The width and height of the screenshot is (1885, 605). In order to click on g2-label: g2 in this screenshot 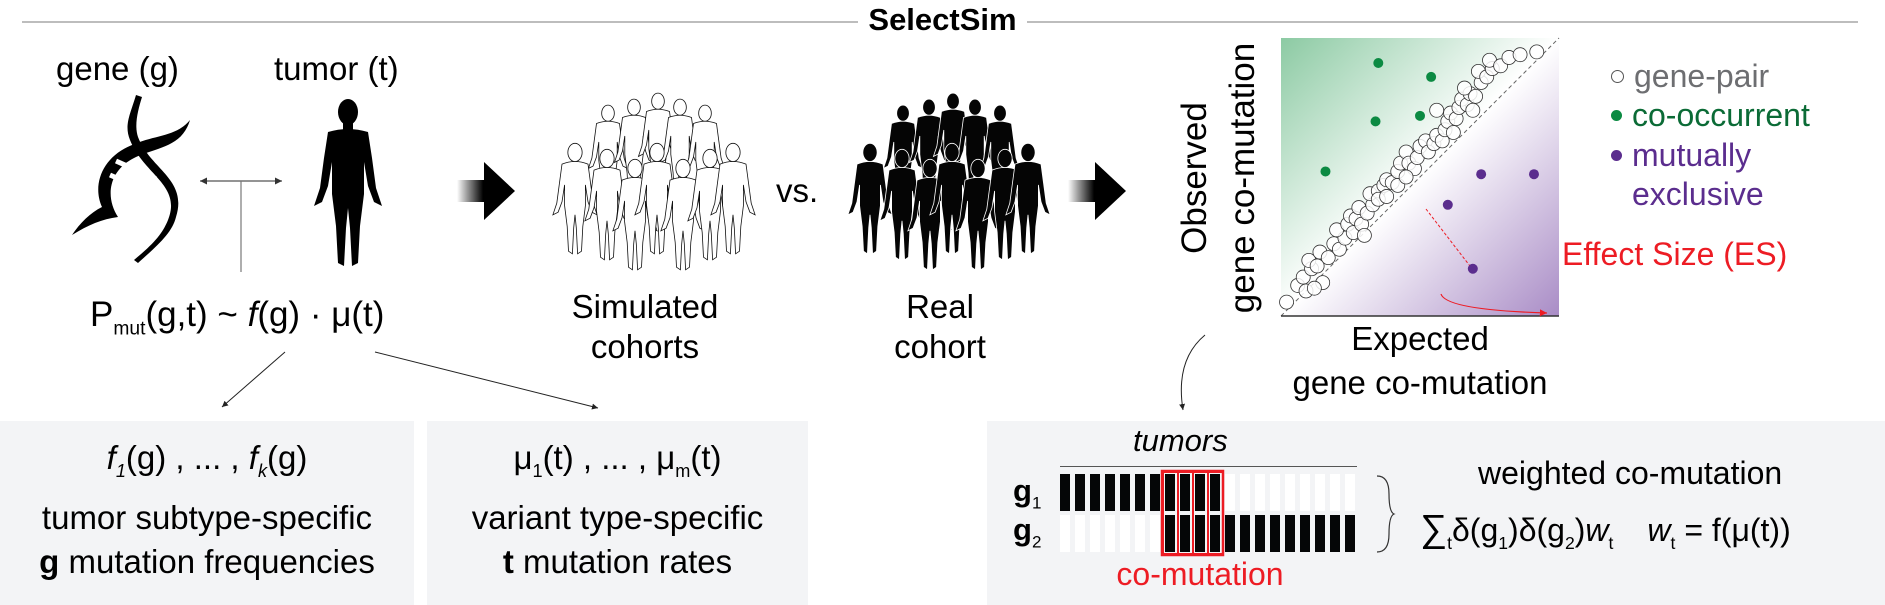, I will do `click(1027, 532)`.